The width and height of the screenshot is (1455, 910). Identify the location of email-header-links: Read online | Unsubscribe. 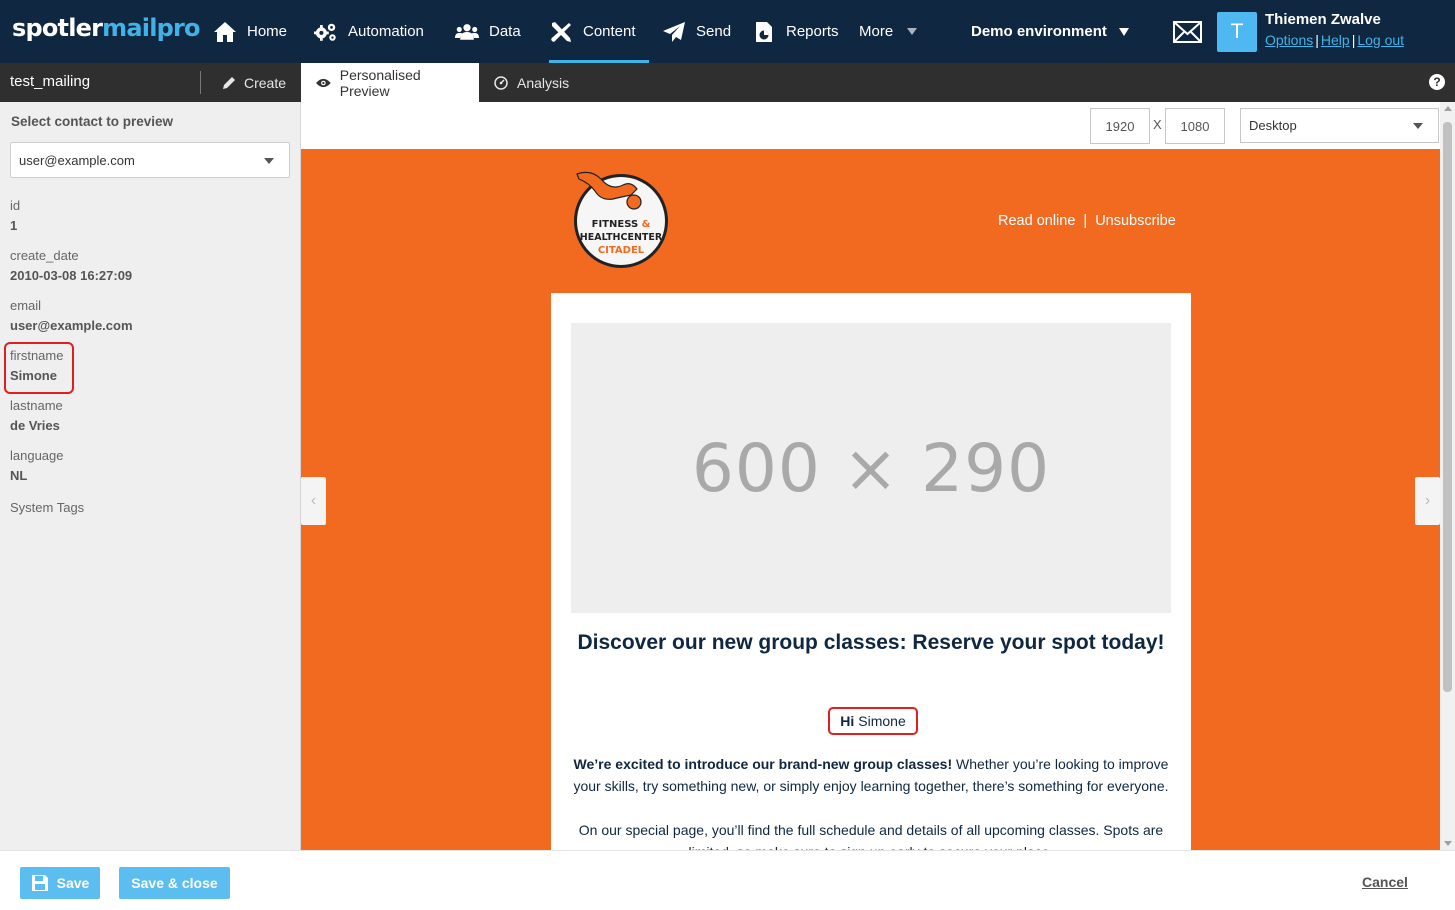
(1087, 221).